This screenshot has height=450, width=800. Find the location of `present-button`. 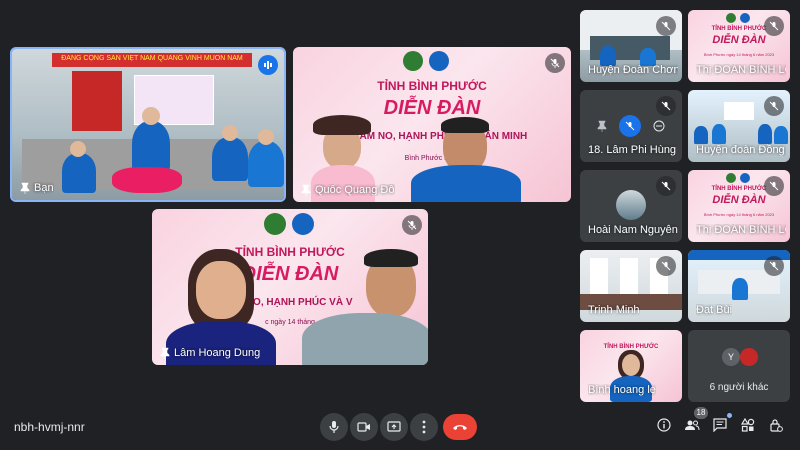

present-button is located at coordinates (394, 427).